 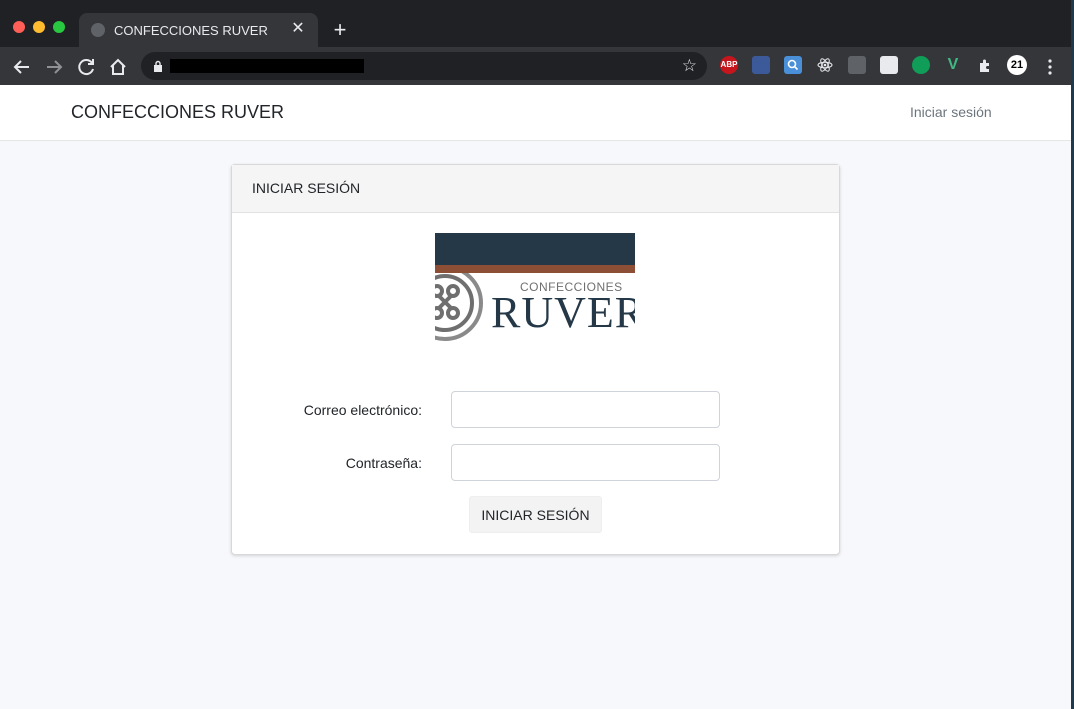 What do you see at coordinates (1017, 65) in the screenshot?
I see `extension-badge-icon: 21` at bounding box center [1017, 65].